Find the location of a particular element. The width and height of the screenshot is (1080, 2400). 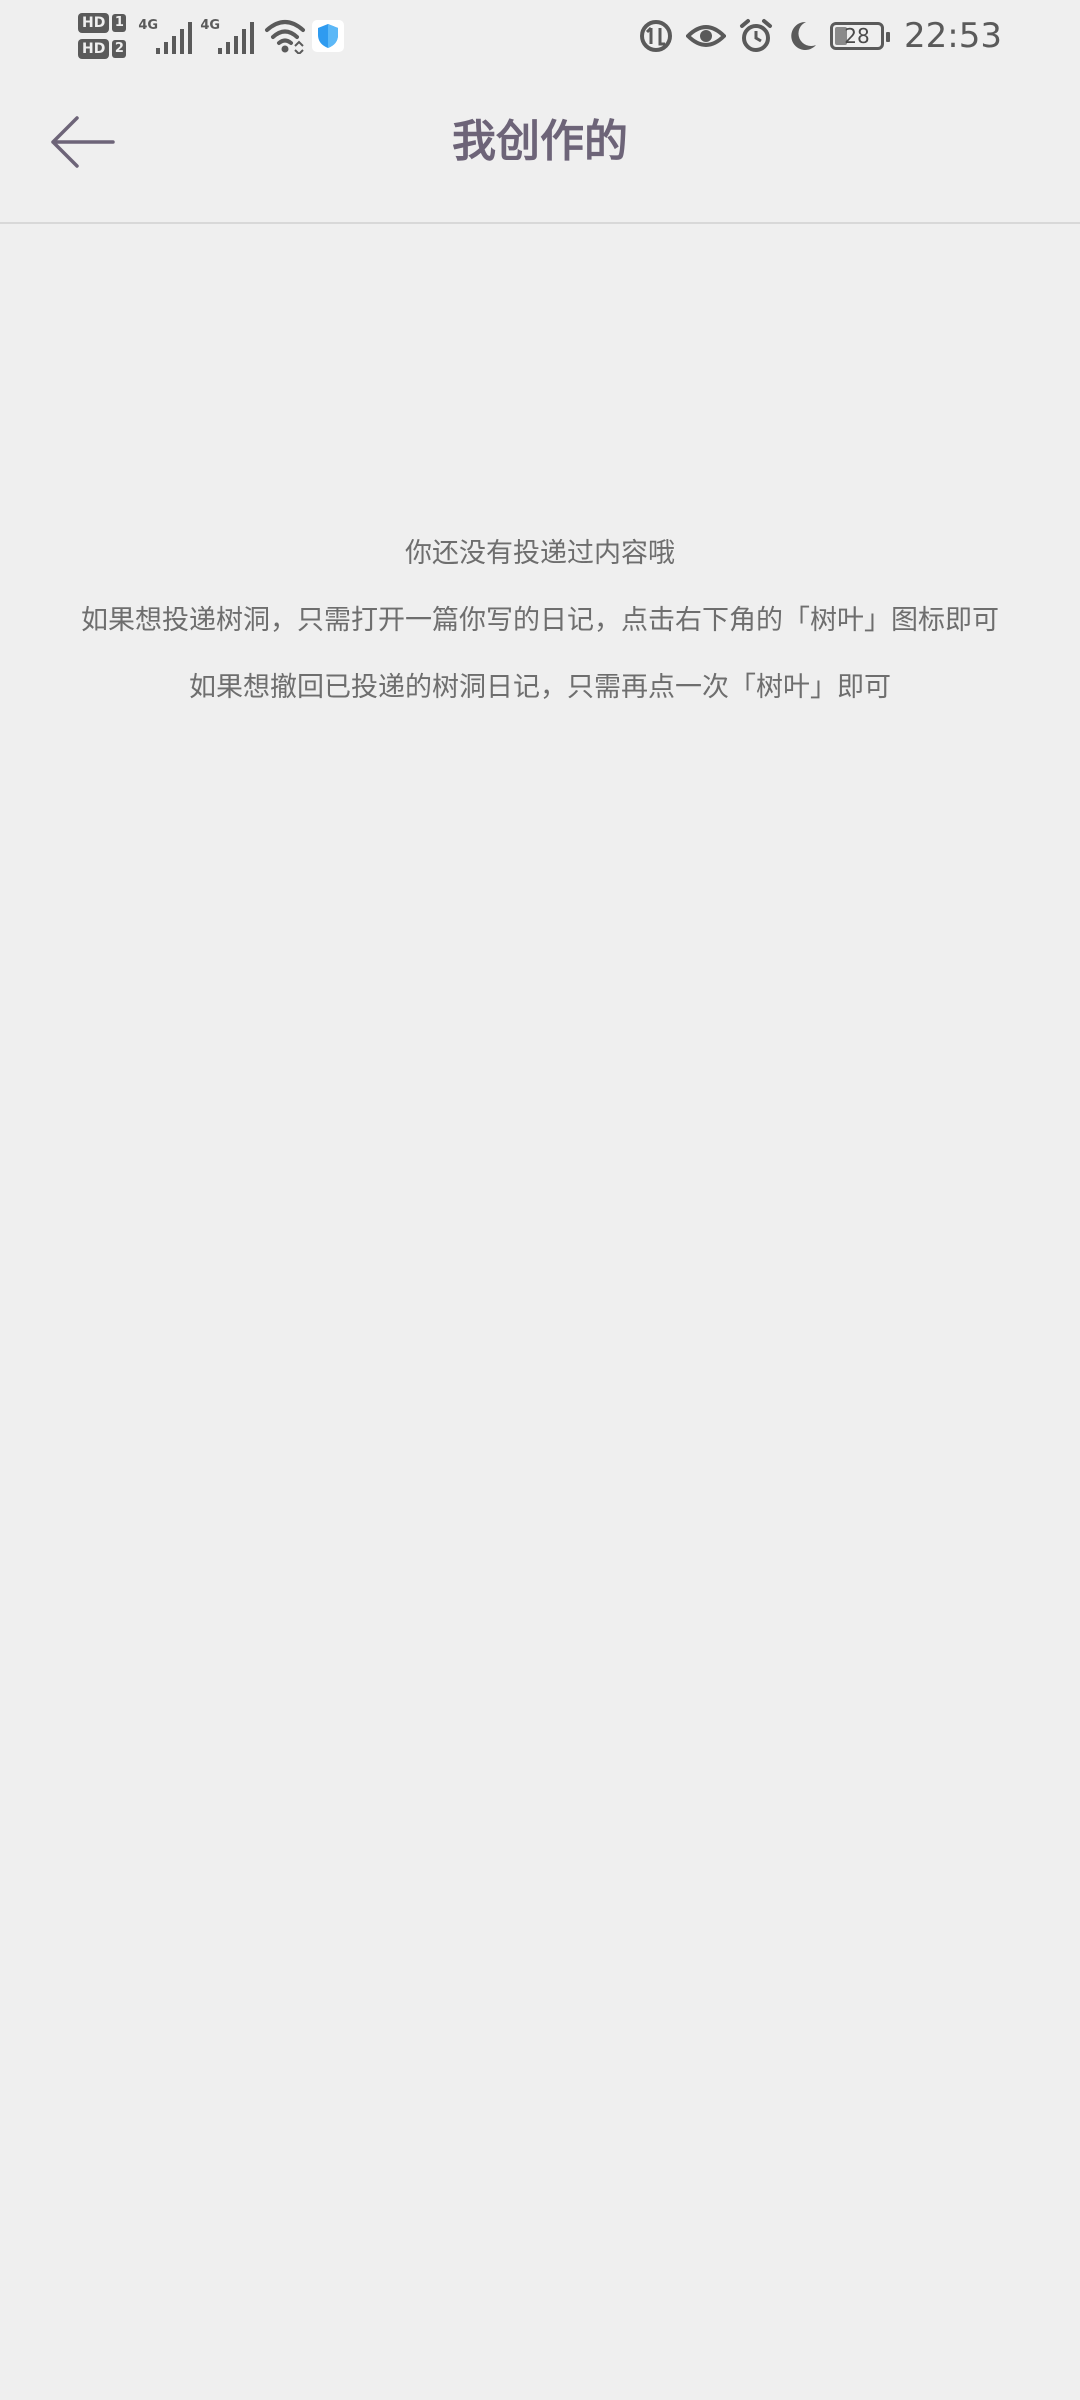

status-bar: HD 1 HD 2 4G 4G 28 22:53 is located at coordinates (540, 36).